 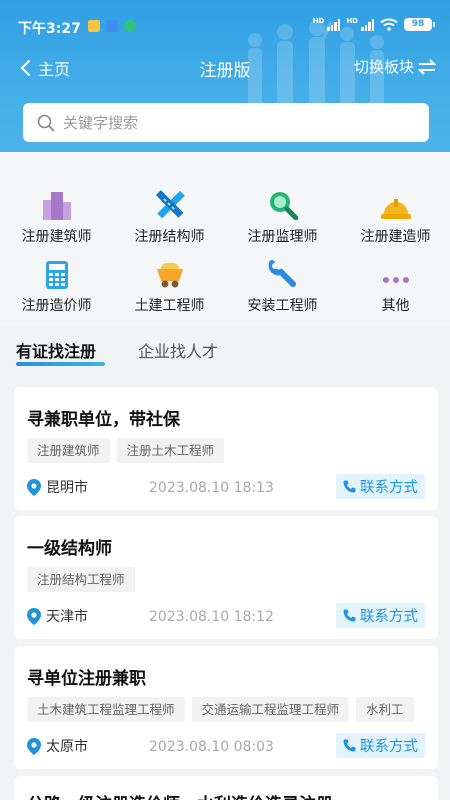 I want to click on switch-label: 切换板块, so click(x=383, y=67).